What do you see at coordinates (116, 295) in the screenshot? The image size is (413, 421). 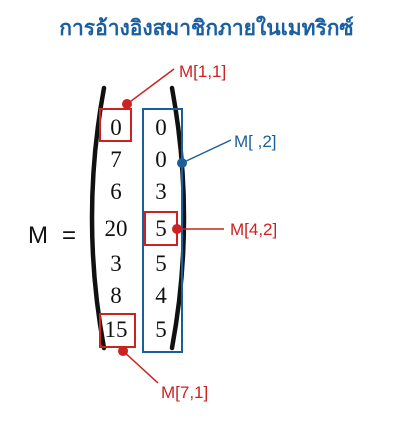 I see `matrix-cell: 8` at bounding box center [116, 295].